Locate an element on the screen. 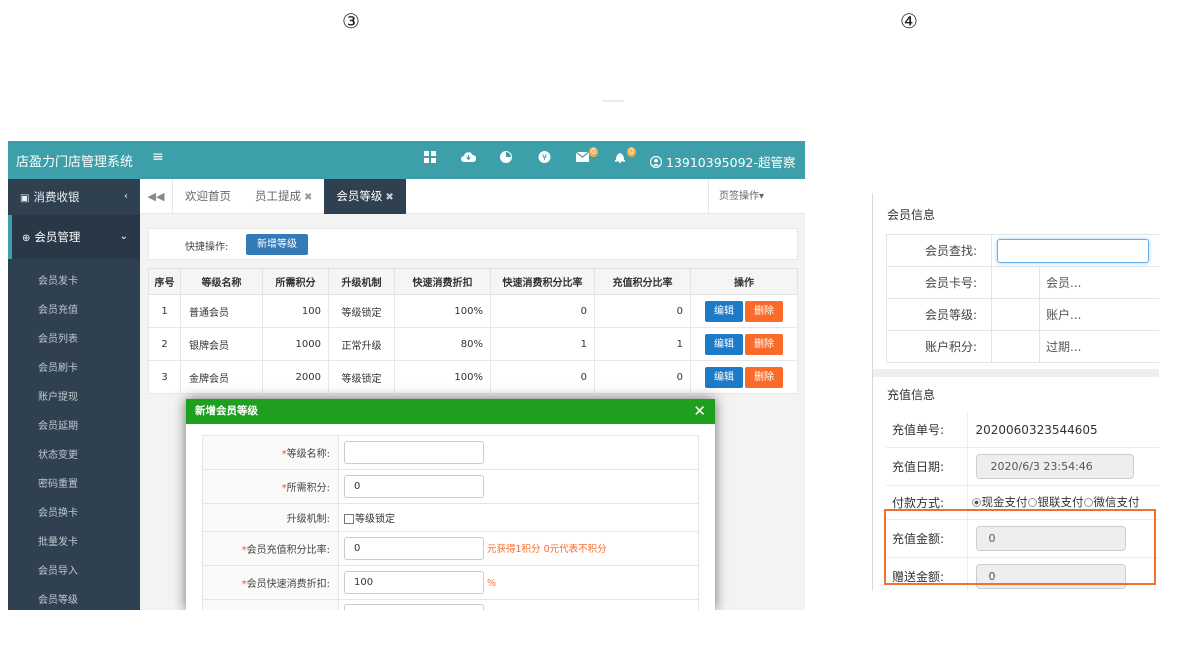 This screenshot has height=645, width=1179. sidebar-item-member-level: 会员等级 is located at coordinates (74, 598).